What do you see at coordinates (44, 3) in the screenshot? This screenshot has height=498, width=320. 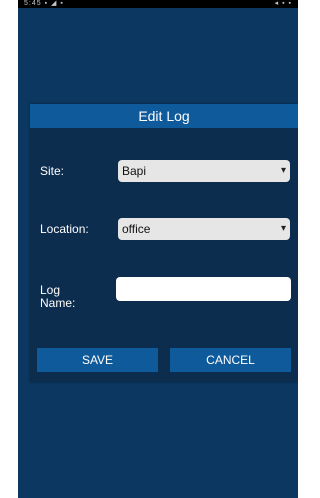 I see `status-bar-left: 5:45 ▪ ◢ ▪` at bounding box center [44, 3].